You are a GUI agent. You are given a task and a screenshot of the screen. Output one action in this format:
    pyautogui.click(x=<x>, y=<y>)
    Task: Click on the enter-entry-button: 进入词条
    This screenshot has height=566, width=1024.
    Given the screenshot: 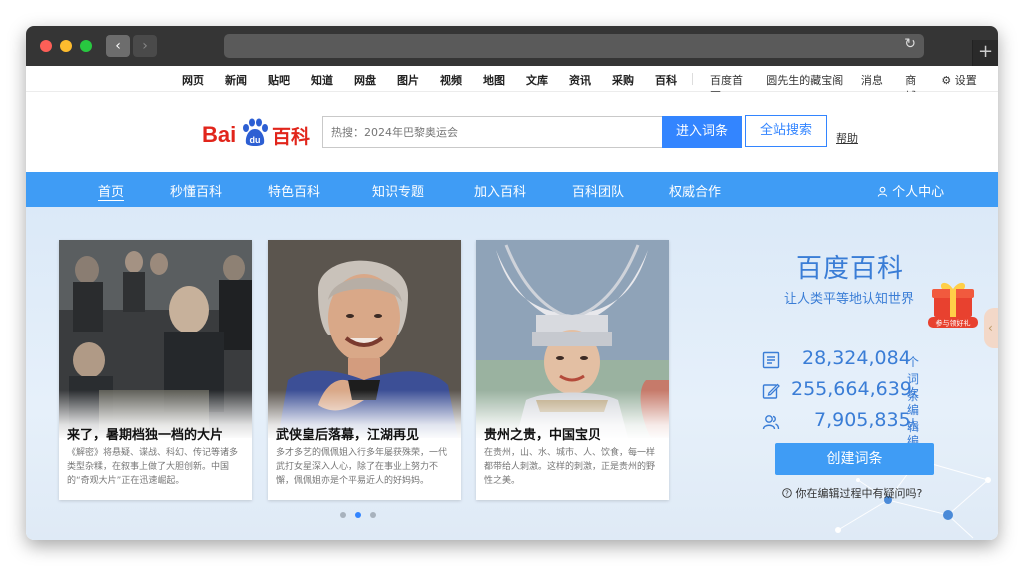 What is the action you would take?
    pyautogui.click(x=702, y=132)
    